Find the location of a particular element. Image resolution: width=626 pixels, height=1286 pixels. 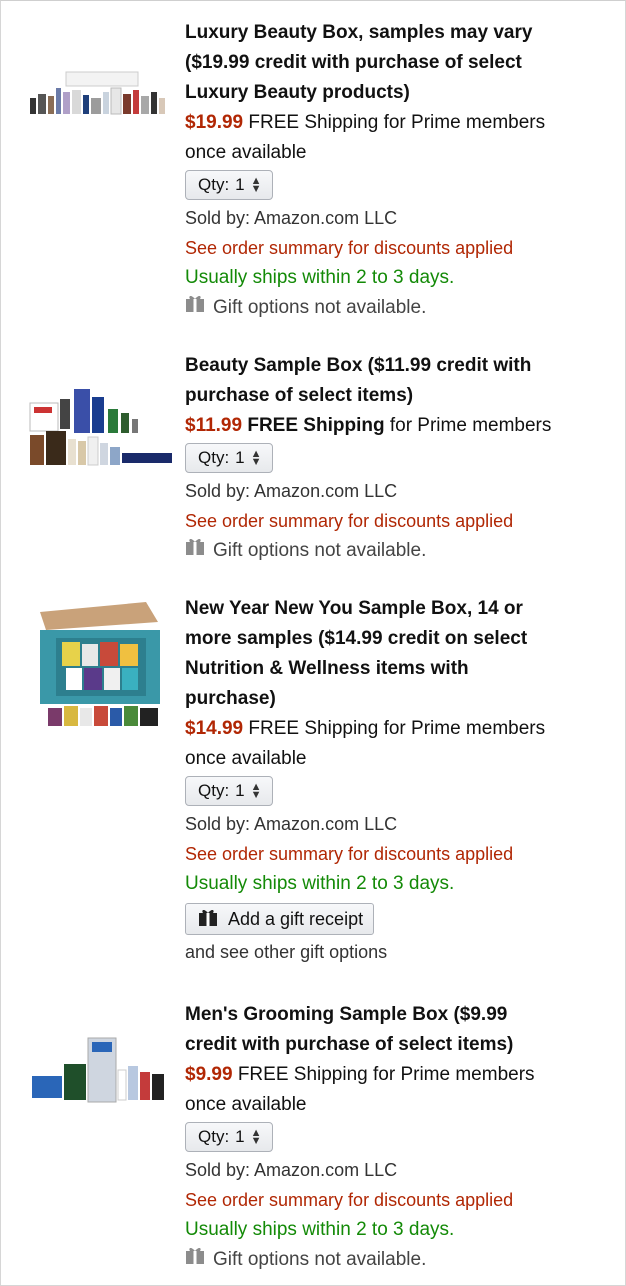

price: $9.99 is located at coordinates (209, 1074).